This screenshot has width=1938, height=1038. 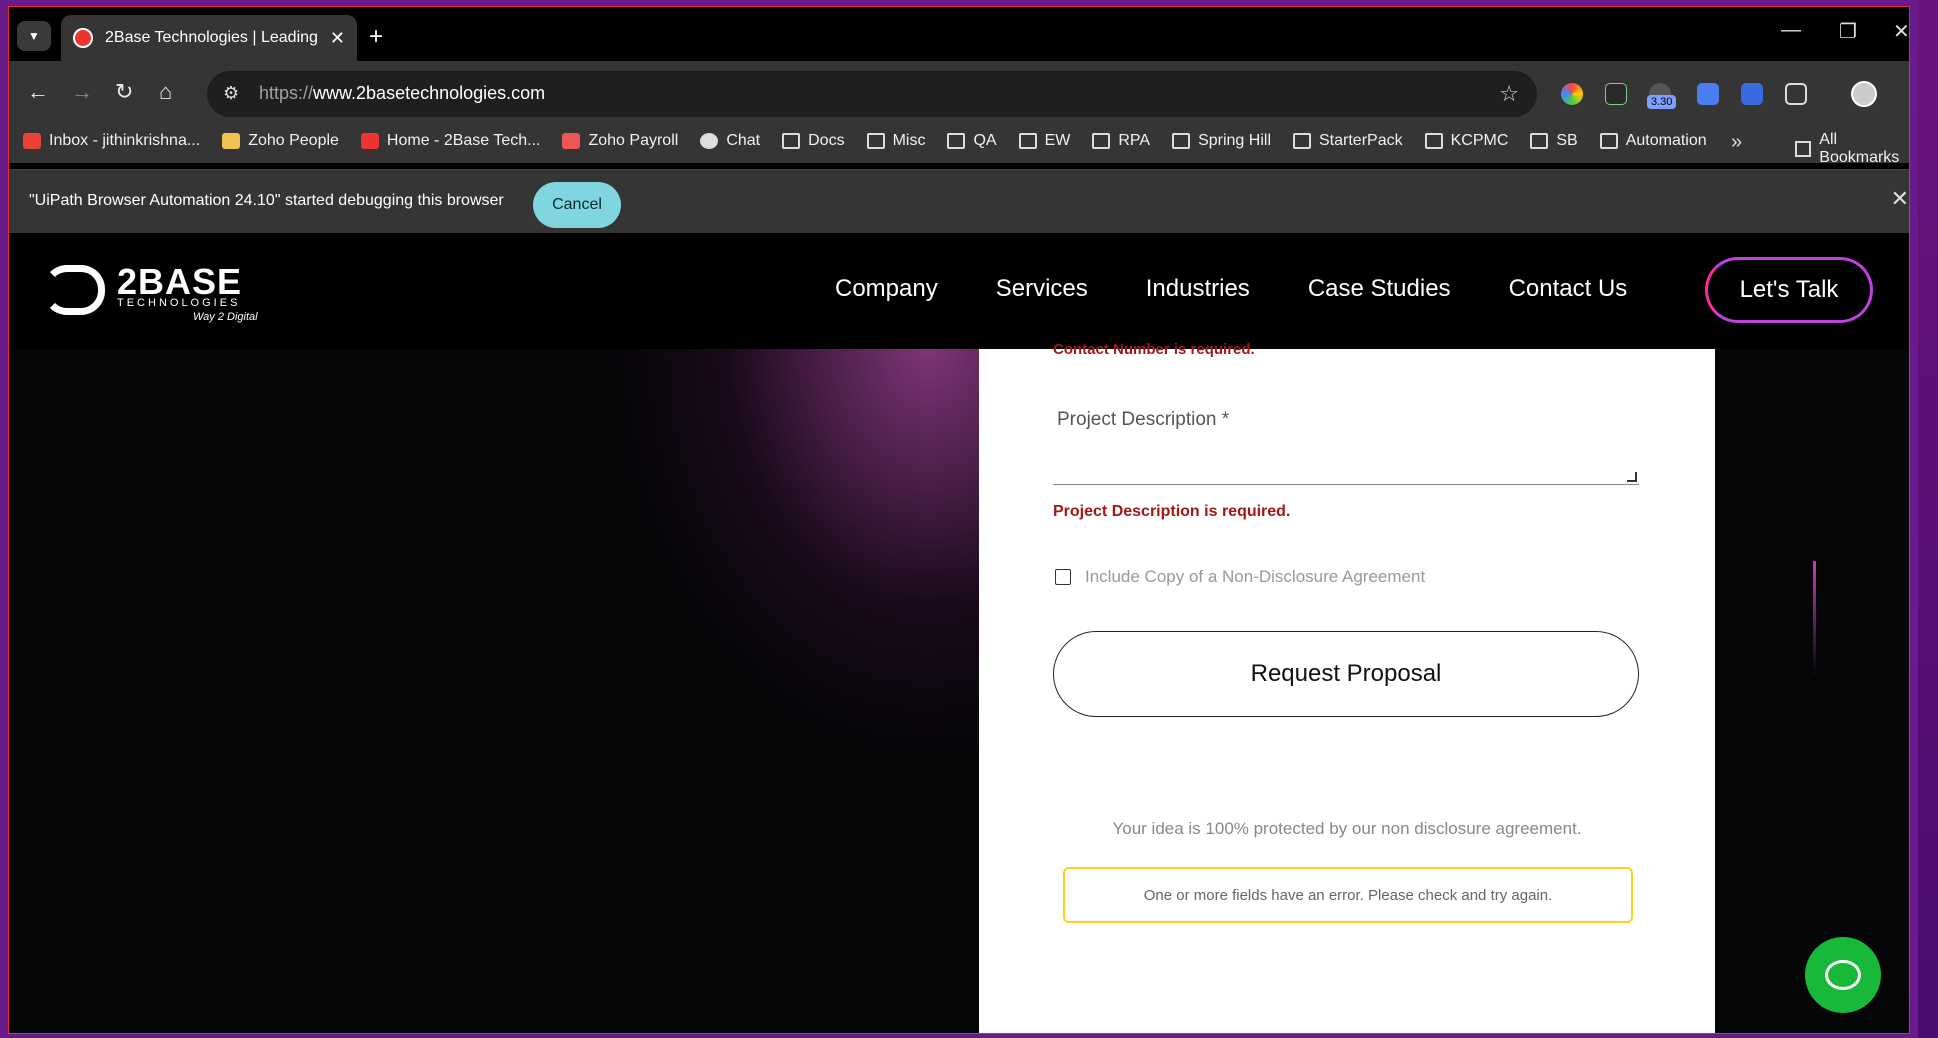 What do you see at coordinates (293, 140) in the screenshot?
I see `bookmark-label: Zoho People` at bounding box center [293, 140].